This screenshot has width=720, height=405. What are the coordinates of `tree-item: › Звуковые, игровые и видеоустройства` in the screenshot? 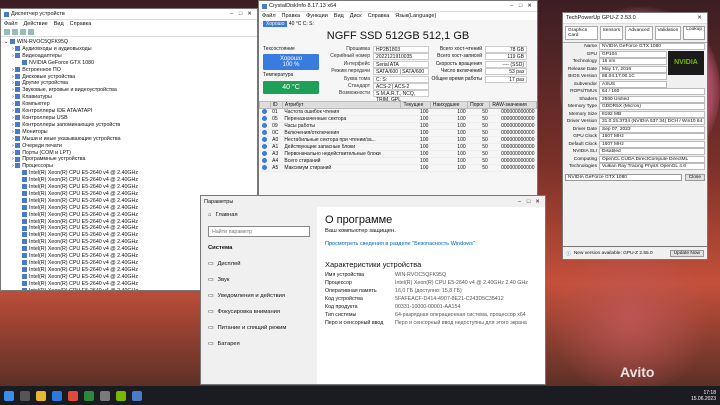 It's located at (129, 90).